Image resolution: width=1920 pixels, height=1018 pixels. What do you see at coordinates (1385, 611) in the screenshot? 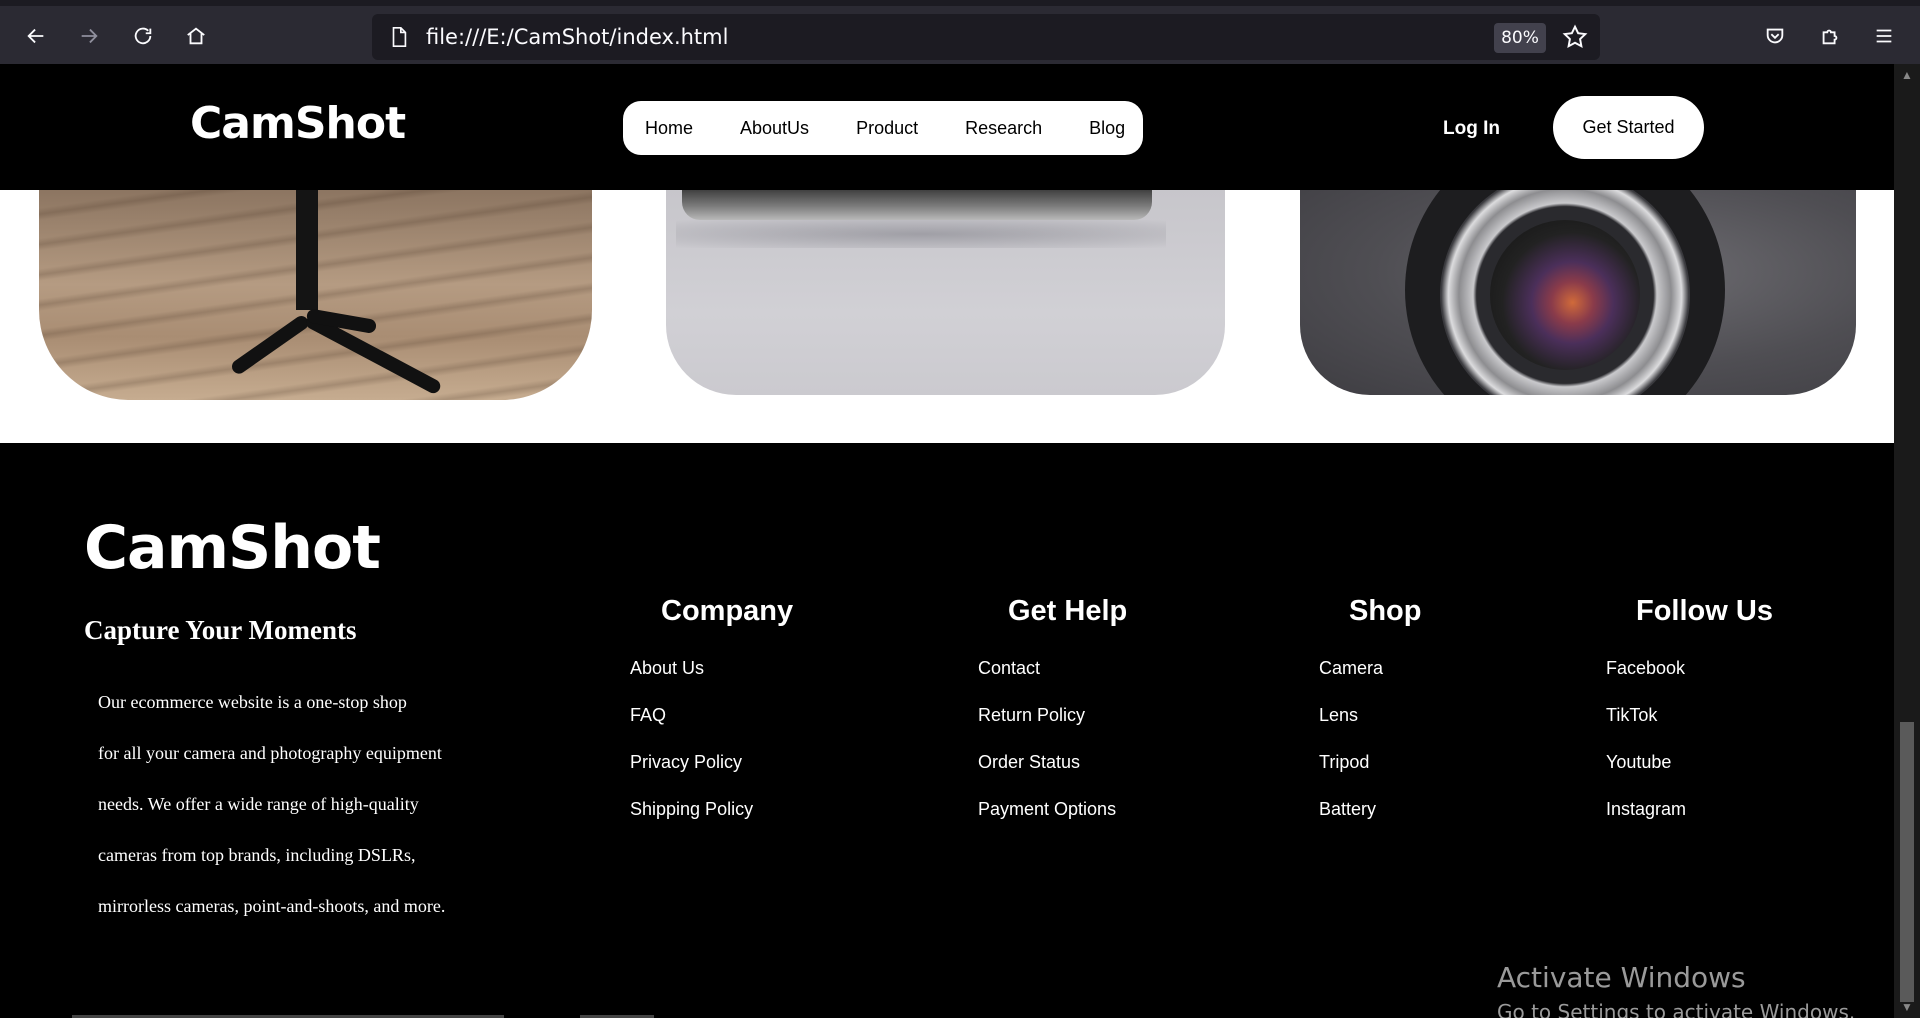
I see `footer-column-title: Shop` at bounding box center [1385, 611].